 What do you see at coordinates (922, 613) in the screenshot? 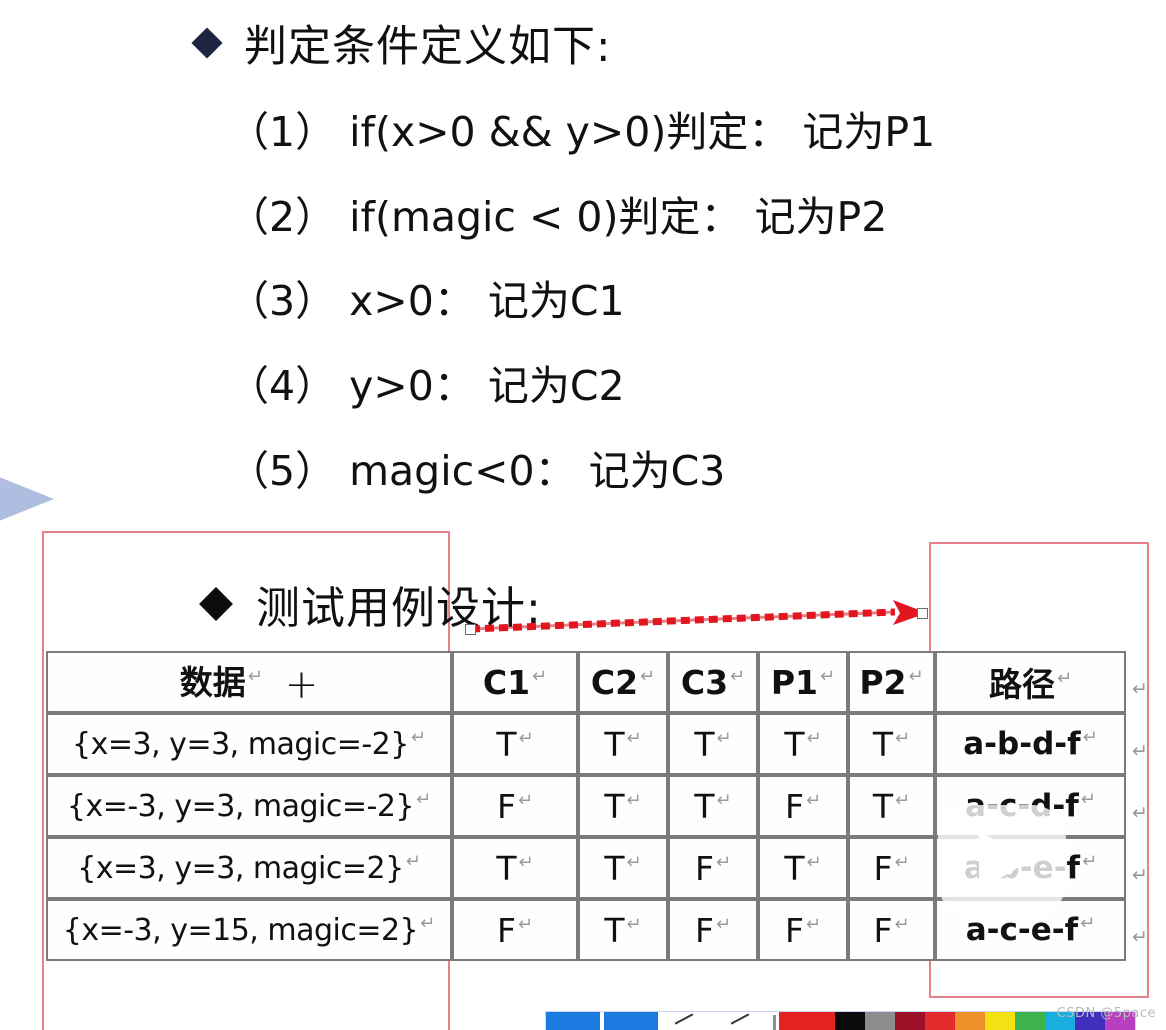
I see `arrow-end-handle` at bounding box center [922, 613].